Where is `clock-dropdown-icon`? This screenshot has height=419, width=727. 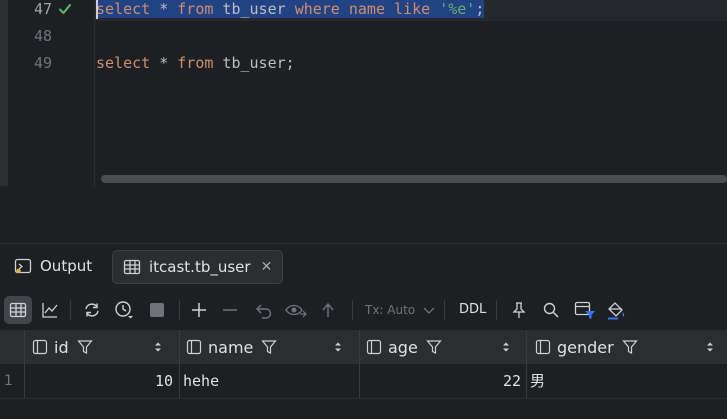
clock-dropdown-icon is located at coordinates (124, 310).